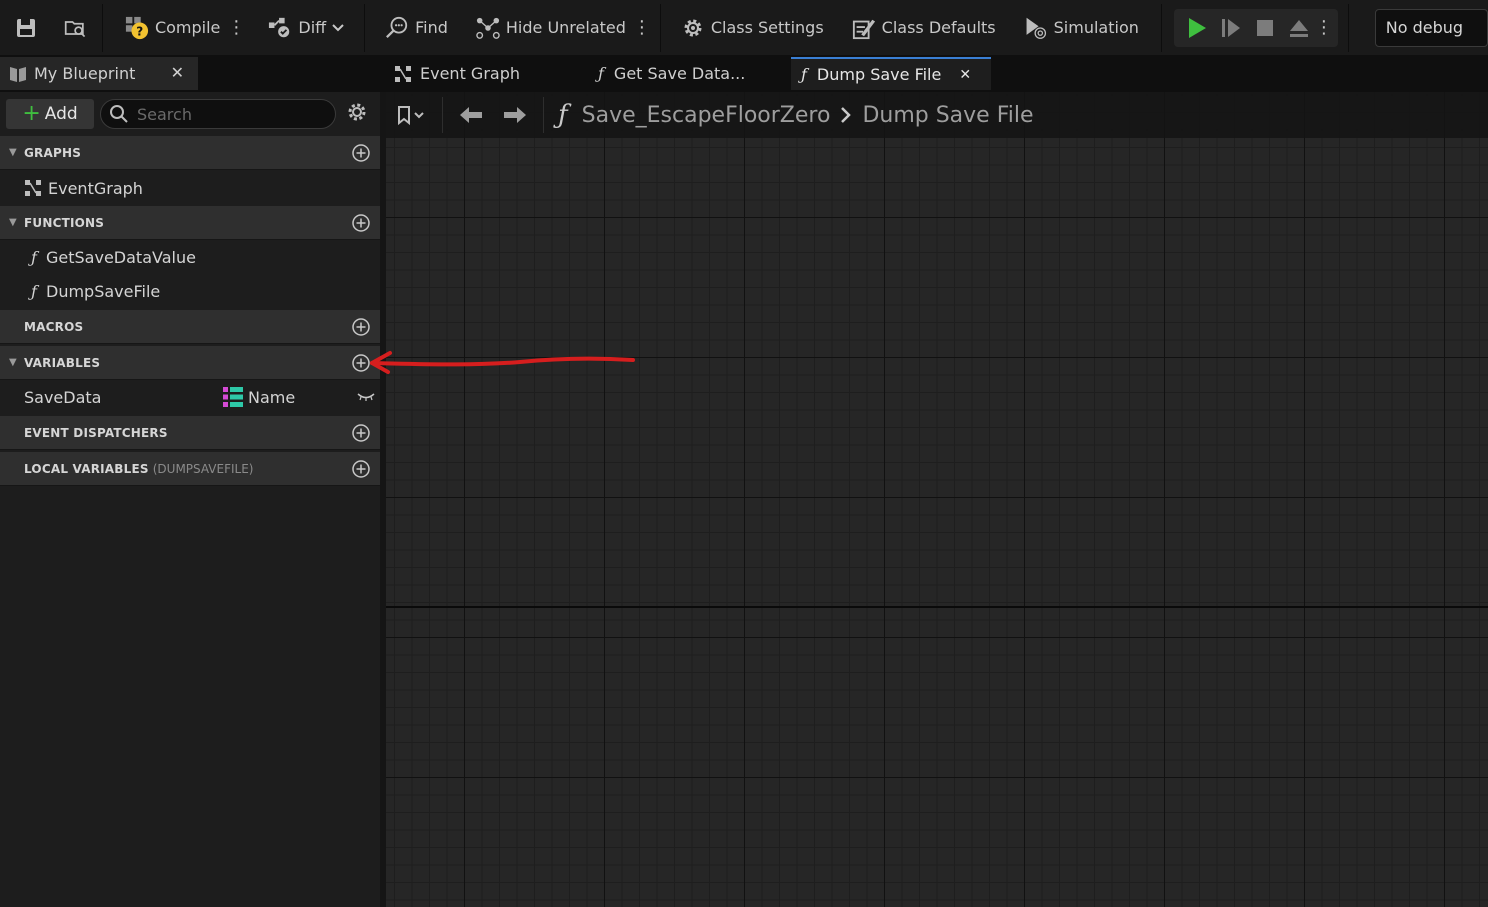 The image size is (1488, 907). Describe the element at coordinates (190, 433) in the screenshot. I see `section-event-dispatchers: EVENT DISPATCHERS` at that location.